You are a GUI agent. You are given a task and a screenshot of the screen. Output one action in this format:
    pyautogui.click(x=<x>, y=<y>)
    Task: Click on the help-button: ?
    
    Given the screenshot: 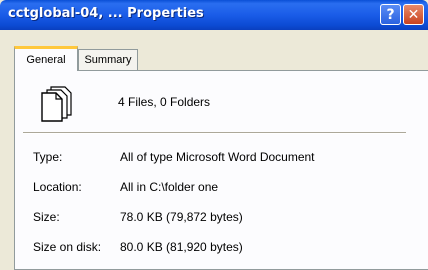 What is the action you would take?
    pyautogui.click(x=390, y=14)
    